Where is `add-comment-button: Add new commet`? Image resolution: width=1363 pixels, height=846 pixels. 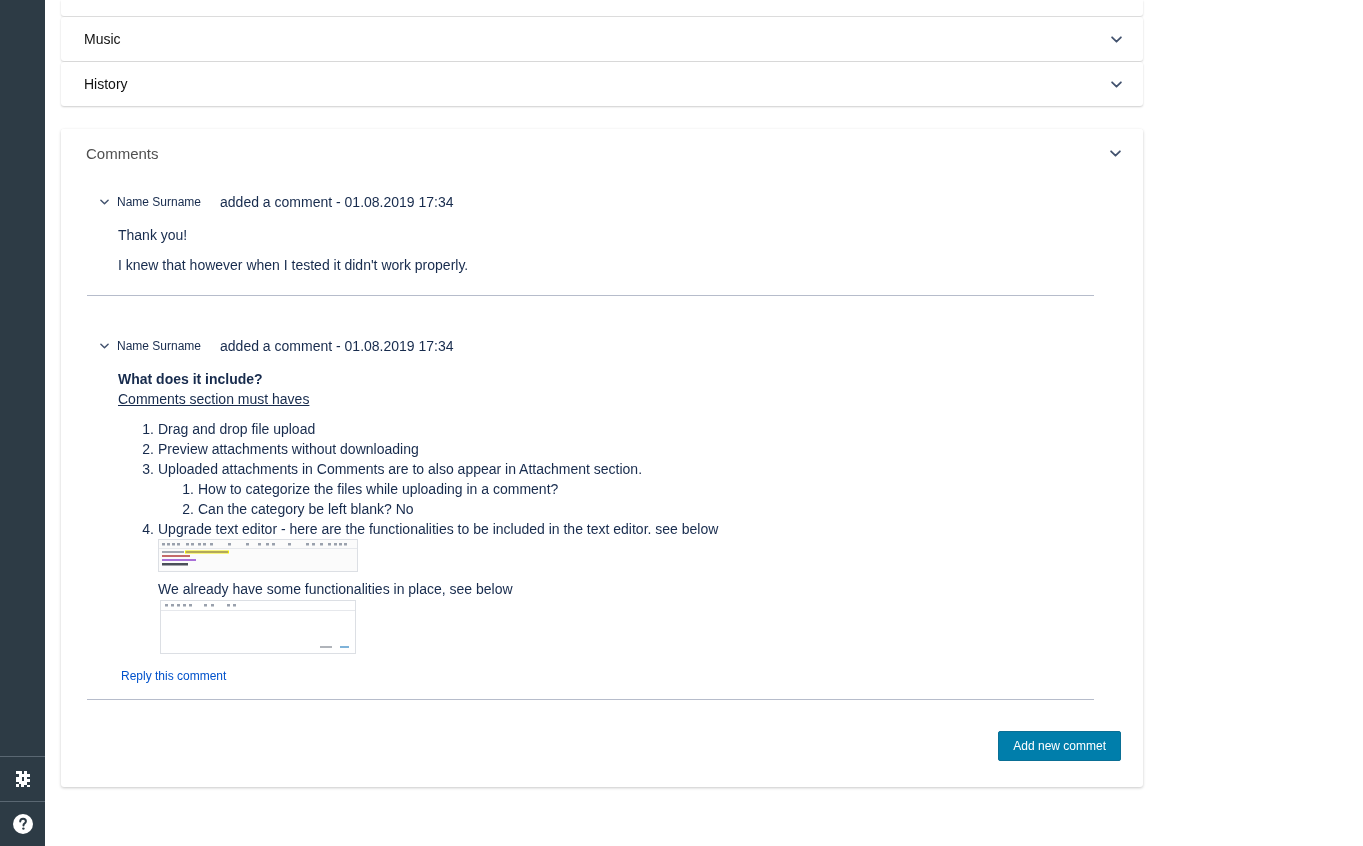 add-comment-button: Add new commet is located at coordinates (1059, 746).